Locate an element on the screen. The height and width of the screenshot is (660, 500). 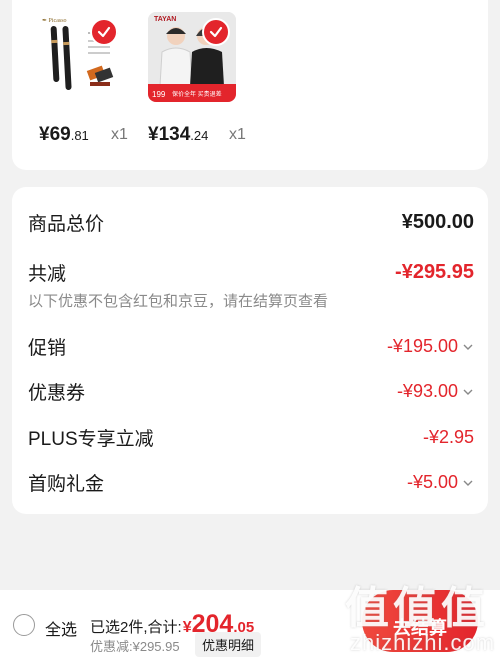
discount-detail-button: 优惠明细 is located at coordinates (228, 644).